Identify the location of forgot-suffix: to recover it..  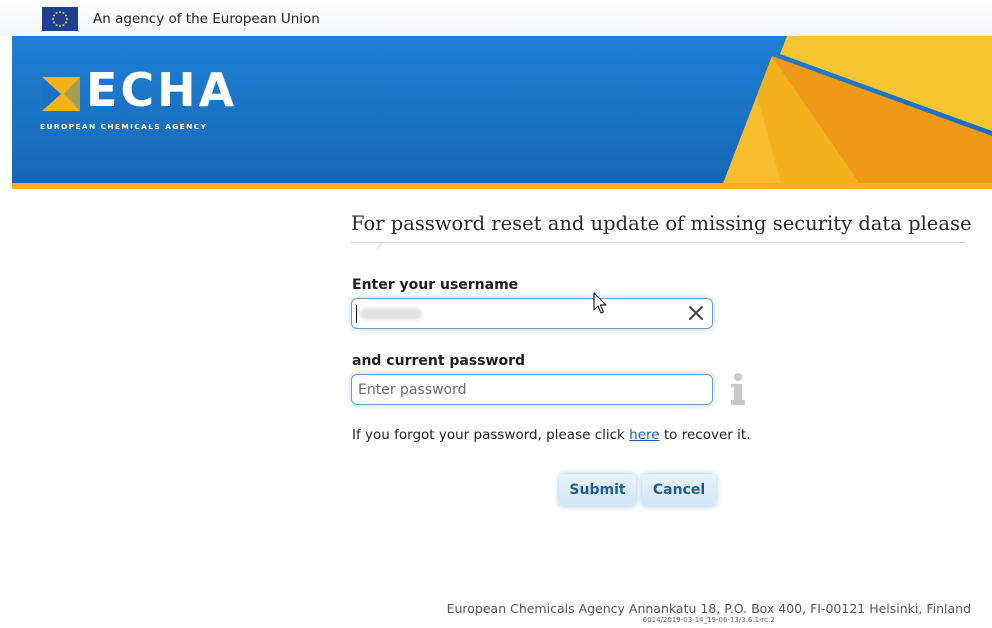
(705, 435).